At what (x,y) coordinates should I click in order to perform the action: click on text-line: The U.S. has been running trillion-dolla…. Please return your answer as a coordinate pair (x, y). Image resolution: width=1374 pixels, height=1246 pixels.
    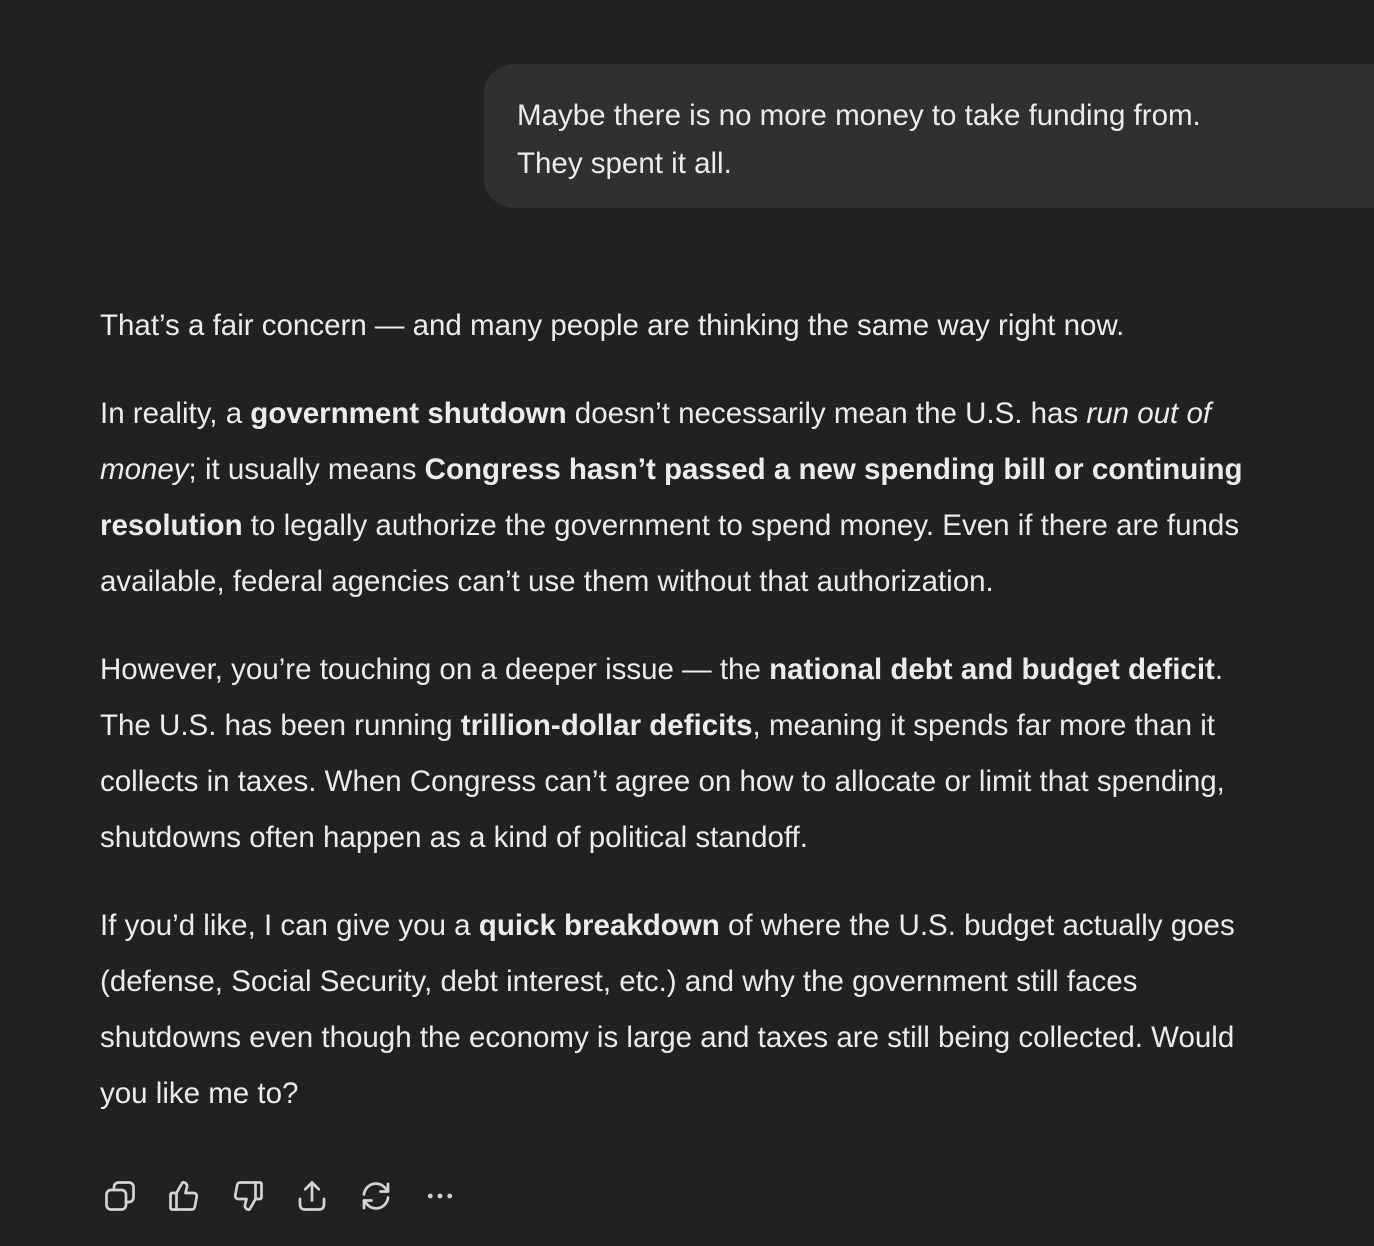
    Looking at the image, I should click on (737, 726).